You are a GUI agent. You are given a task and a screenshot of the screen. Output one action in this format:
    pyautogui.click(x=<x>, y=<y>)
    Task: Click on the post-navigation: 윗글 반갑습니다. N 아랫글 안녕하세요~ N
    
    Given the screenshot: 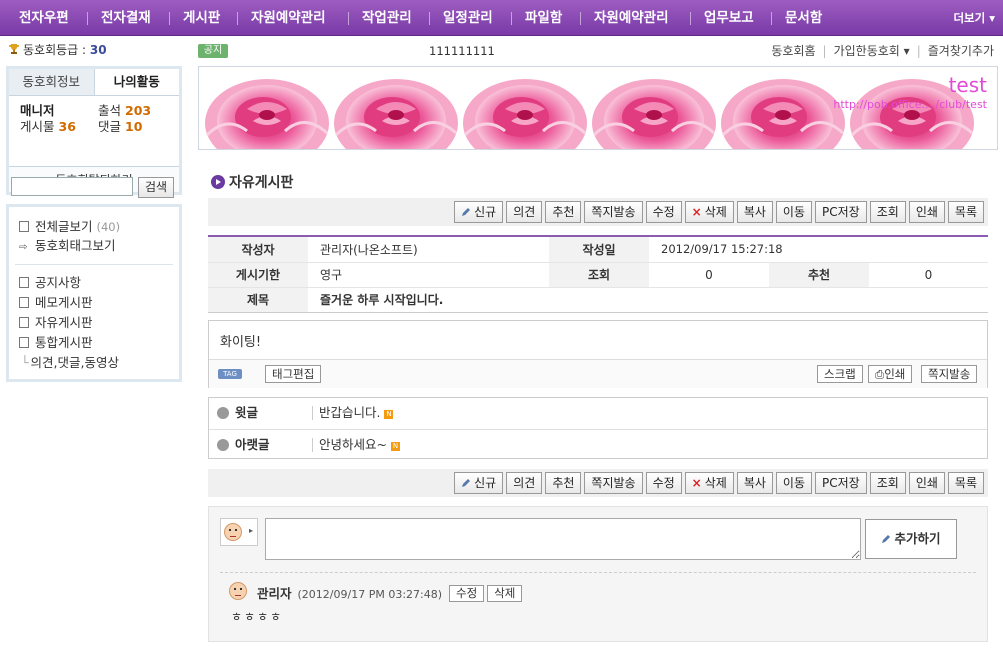 What is the action you would take?
    pyautogui.click(x=598, y=428)
    